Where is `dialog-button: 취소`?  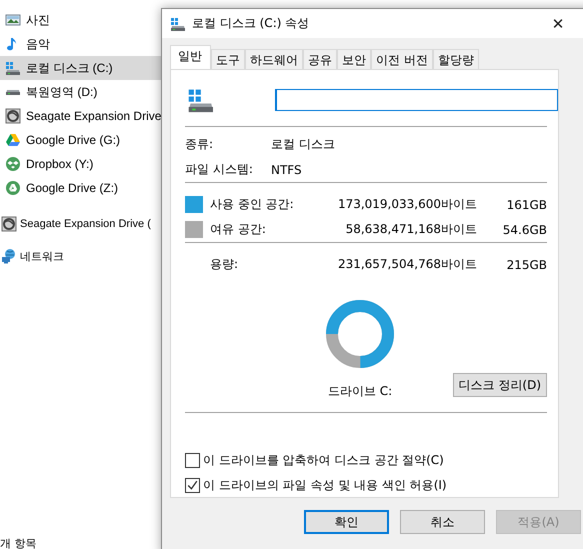 dialog-button: 취소 is located at coordinates (442, 522).